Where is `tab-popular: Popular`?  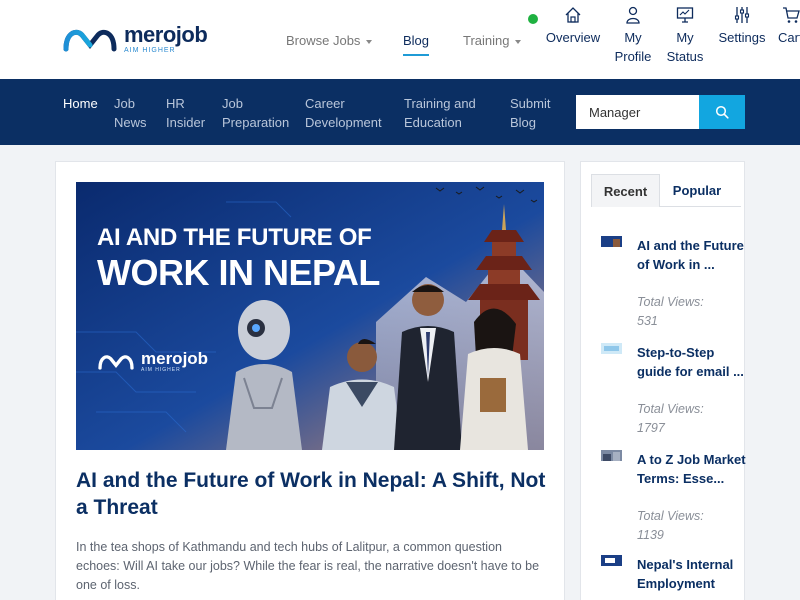 tab-popular: Popular is located at coordinates (697, 190).